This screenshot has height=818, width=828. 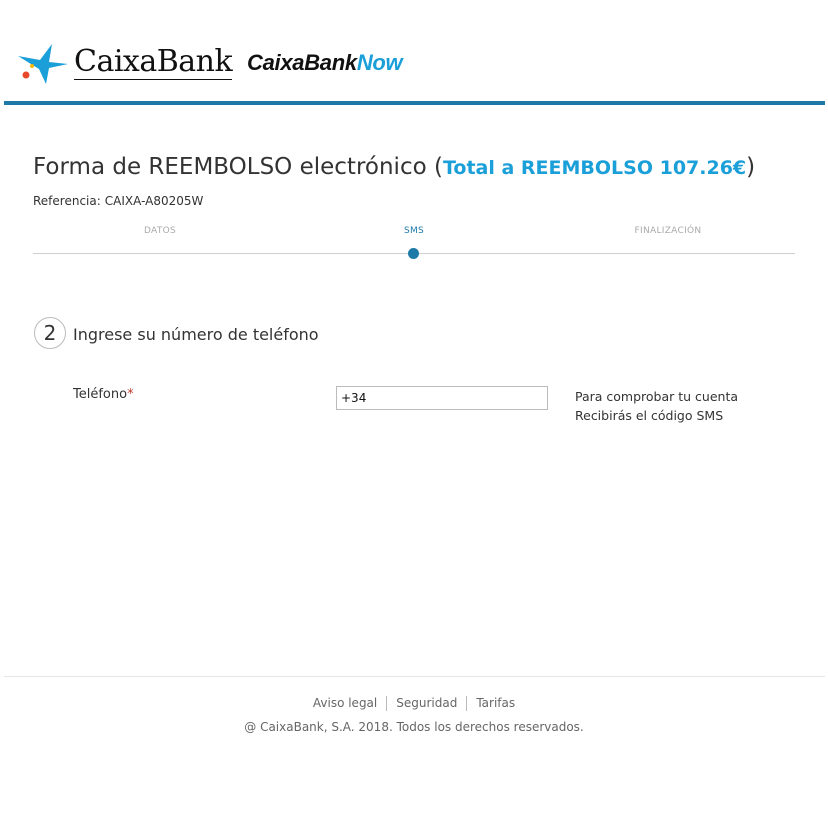 What do you see at coordinates (495, 703) in the screenshot?
I see `footer-link-tarifas: Tarifas` at bounding box center [495, 703].